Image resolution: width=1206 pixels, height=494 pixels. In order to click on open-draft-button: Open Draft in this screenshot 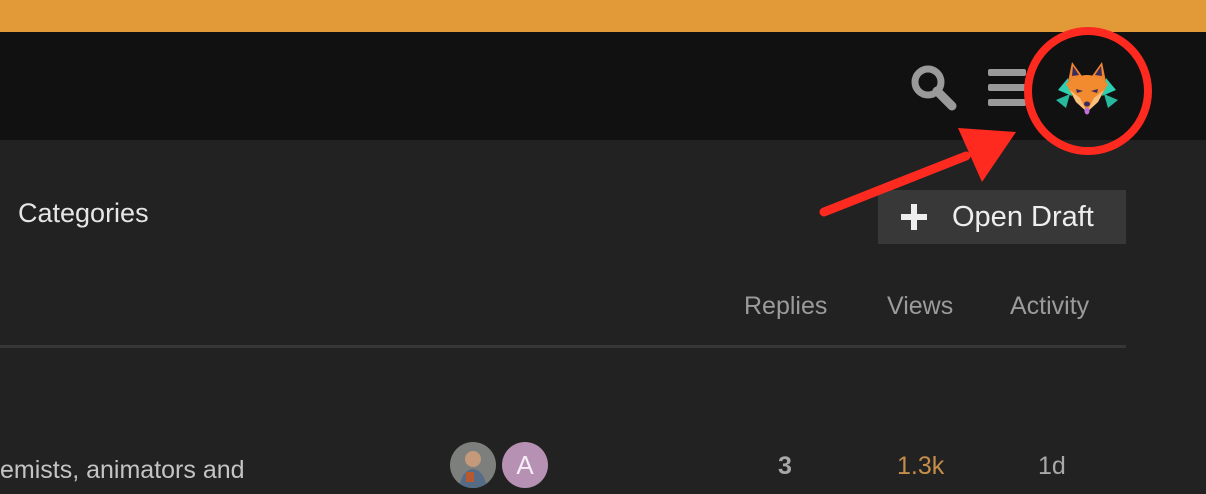, I will do `click(1002, 217)`.